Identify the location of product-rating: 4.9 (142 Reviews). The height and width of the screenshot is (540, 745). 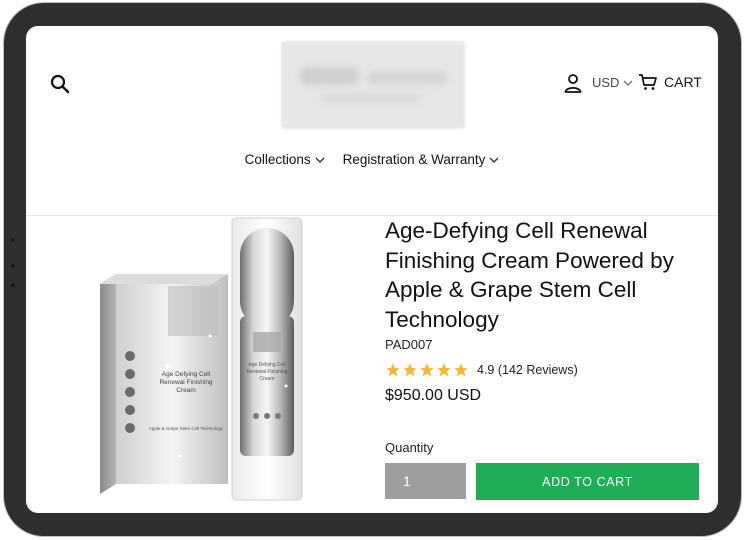
(481, 370).